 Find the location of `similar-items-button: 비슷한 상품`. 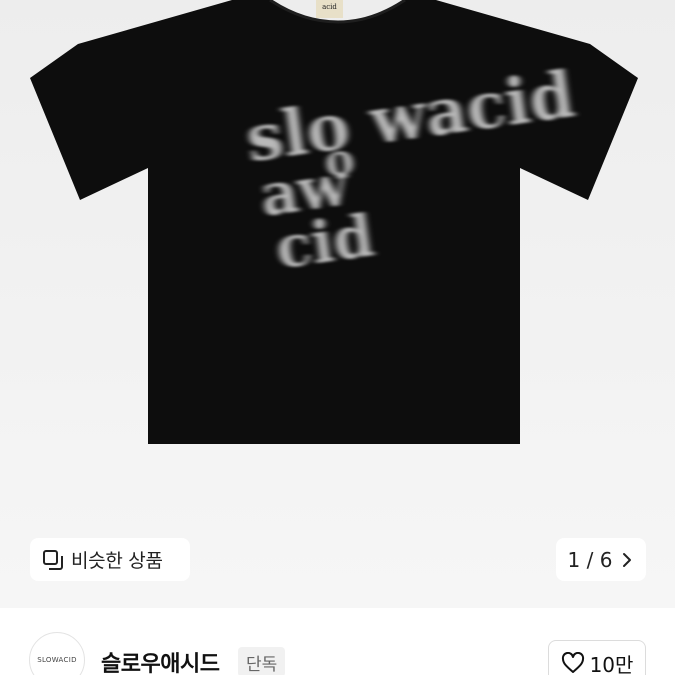

similar-items-button: 비슷한 상품 is located at coordinates (110, 559).